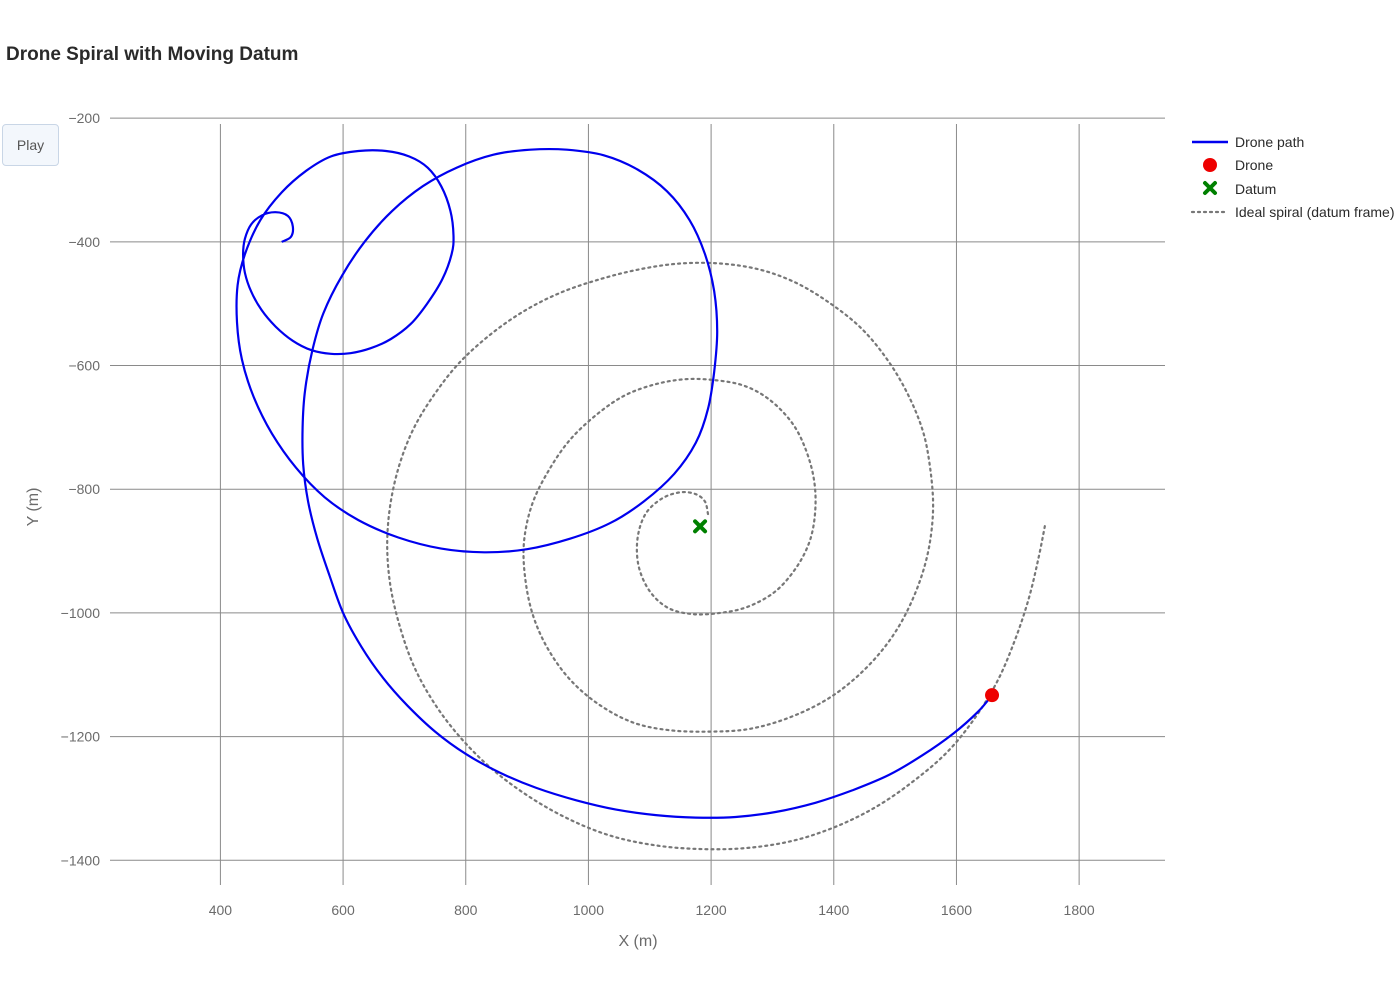 The height and width of the screenshot is (988, 1400). Describe the element at coordinates (637, 941) in the screenshot. I see `x-axis-title: X (m)` at that location.